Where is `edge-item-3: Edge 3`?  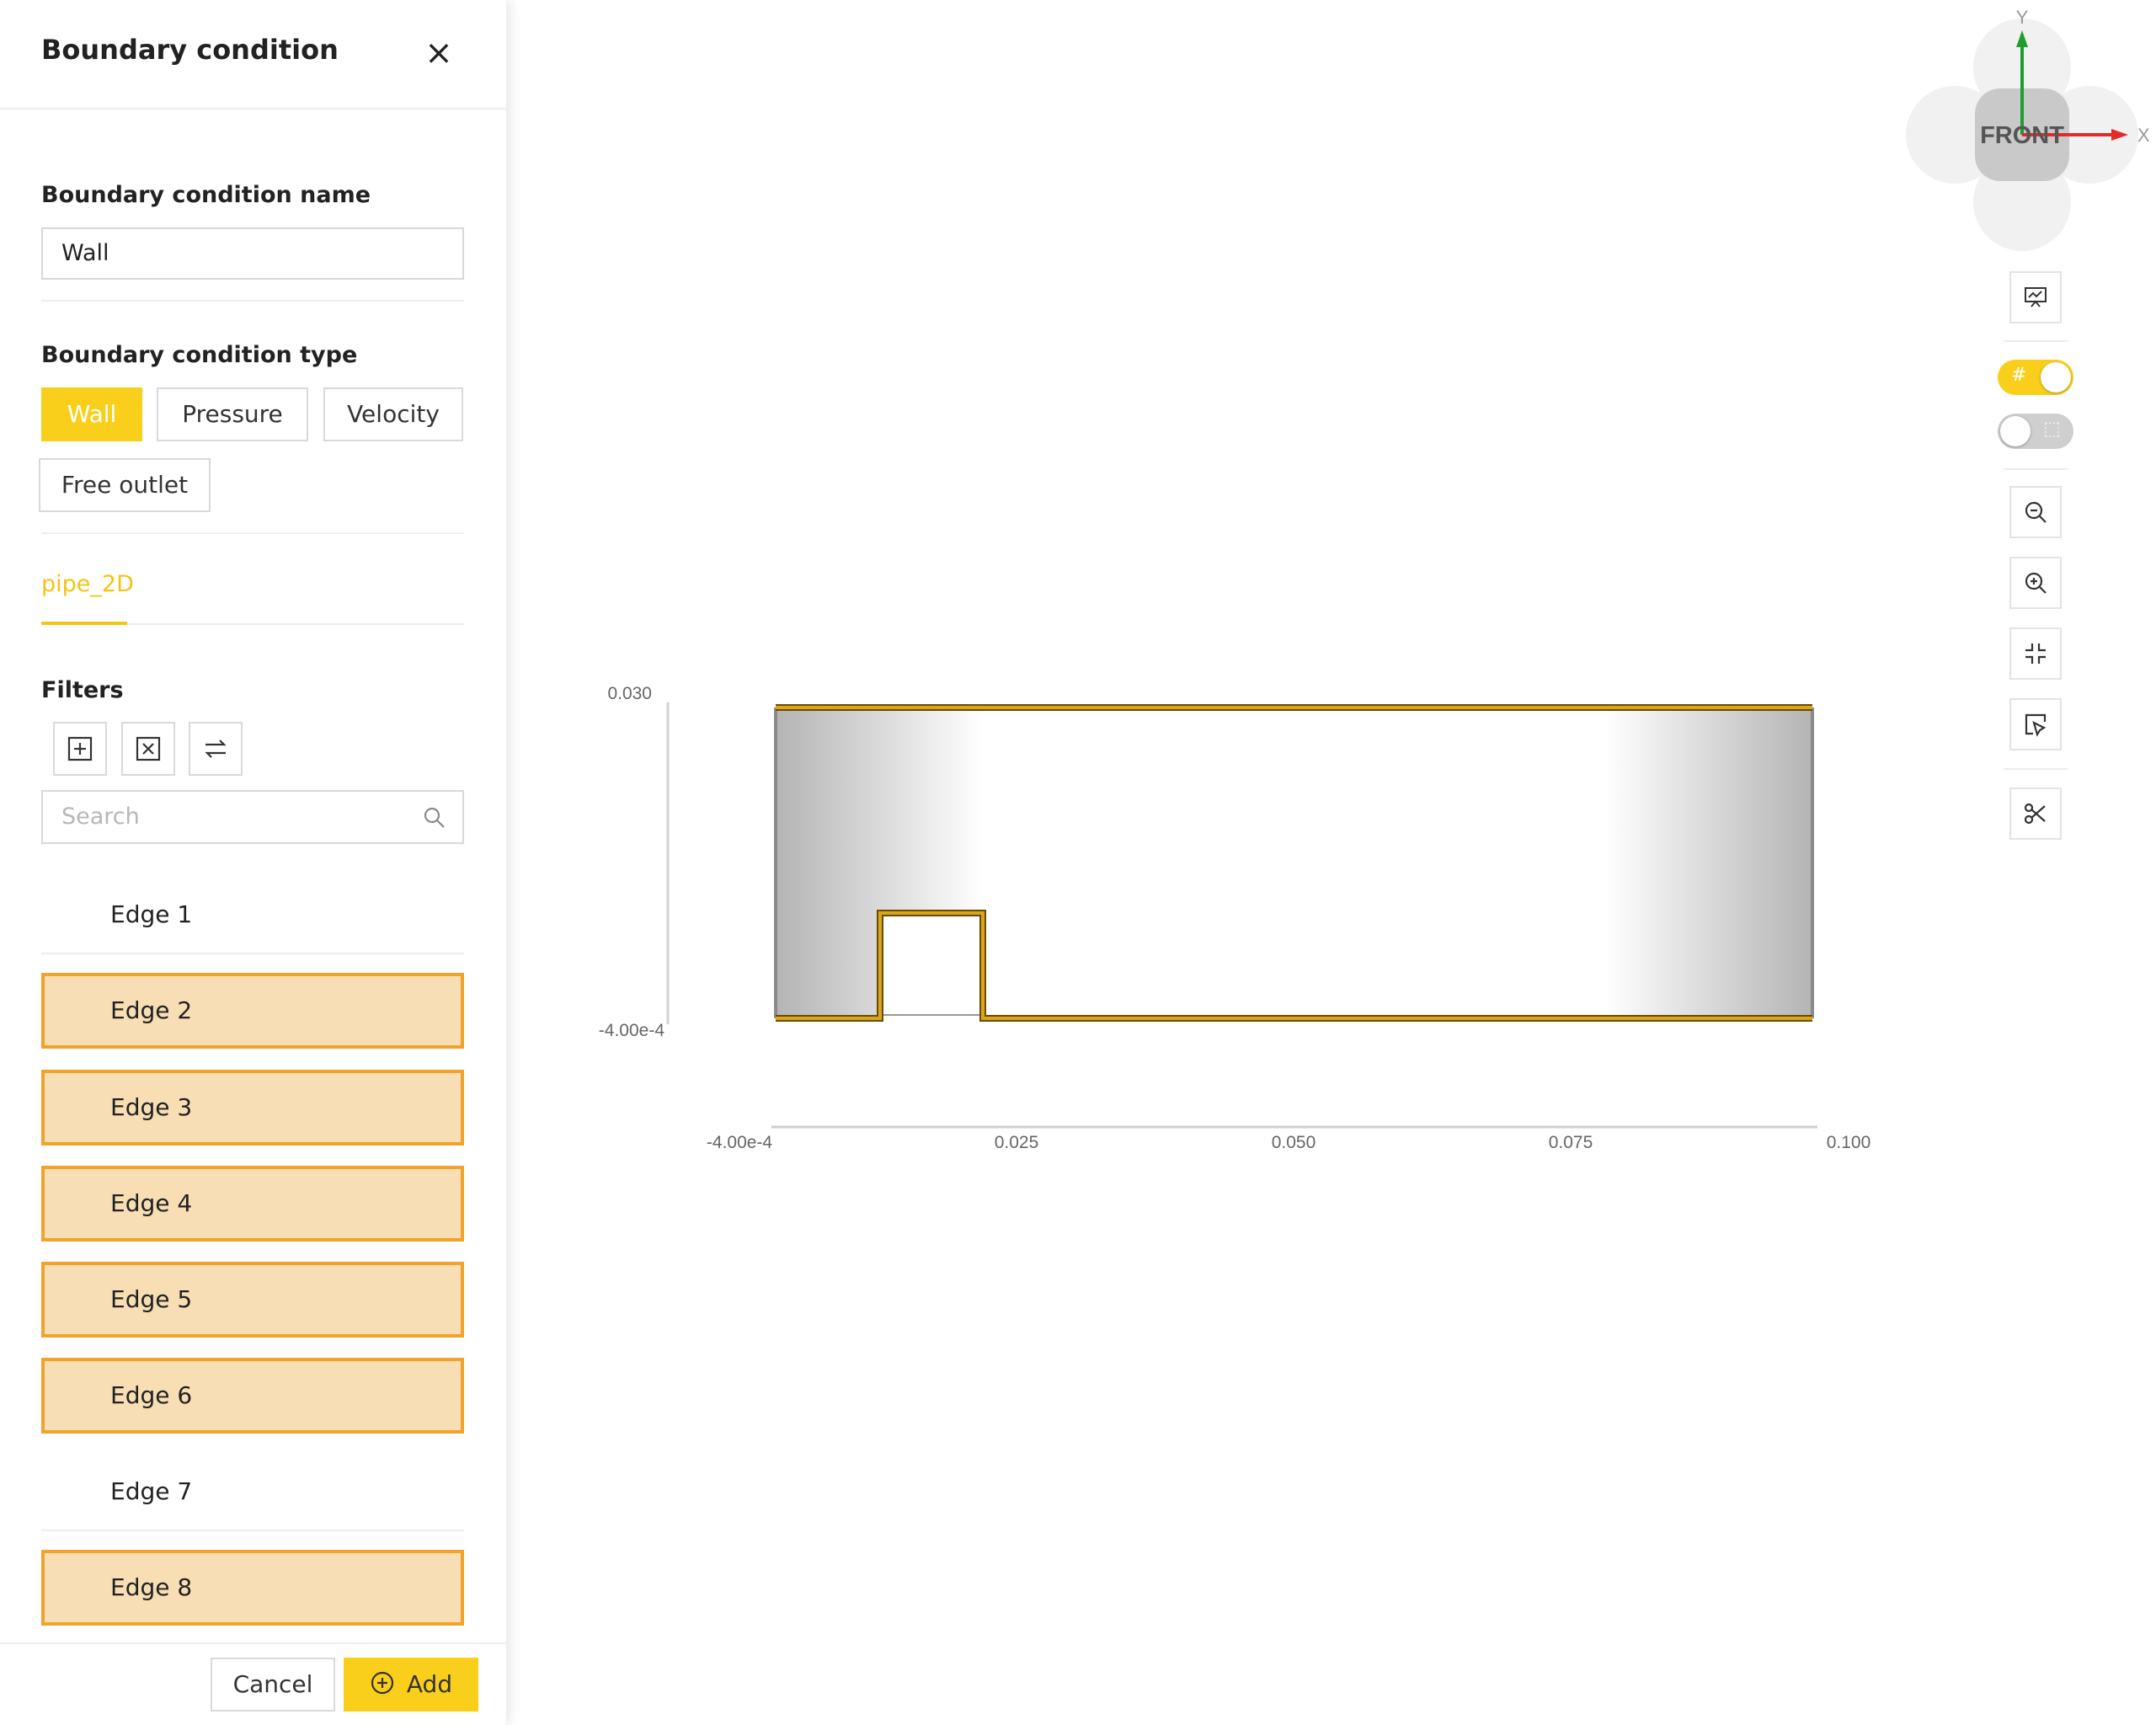
edge-item-3: Edge 3 is located at coordinates (253, 1108).